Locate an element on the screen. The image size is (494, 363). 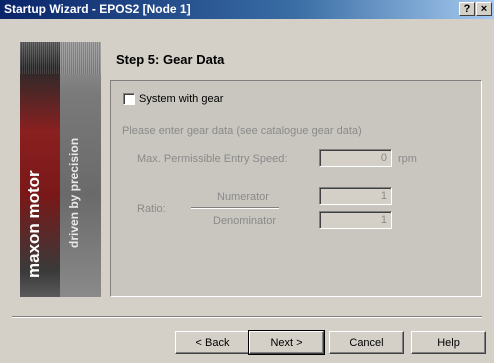
max-speed-unit: rpm is located at coordinates (407, 159).